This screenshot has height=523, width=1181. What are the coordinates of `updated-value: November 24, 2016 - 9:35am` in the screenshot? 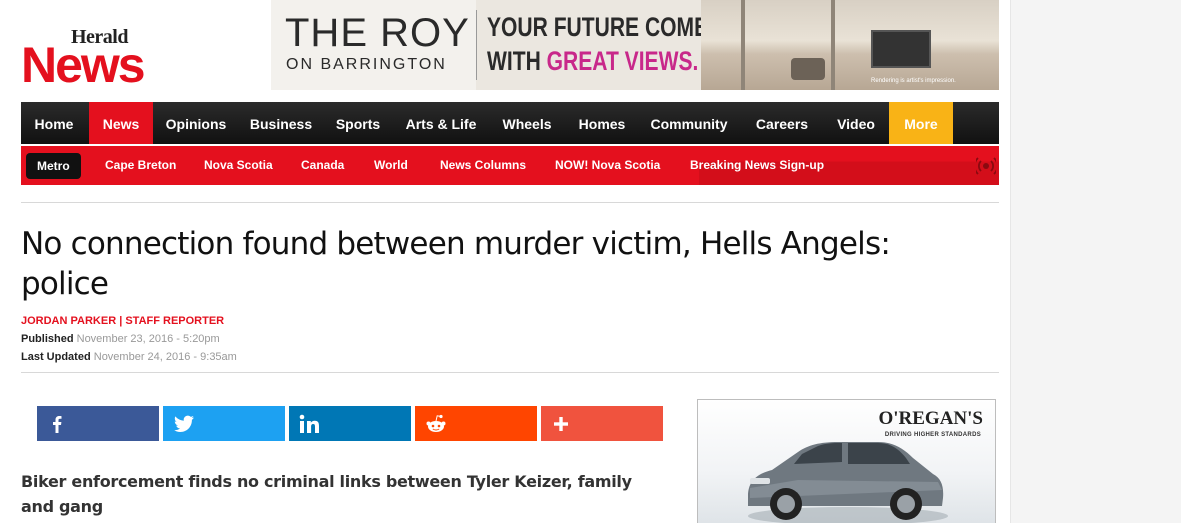 It's located at (165, 357).